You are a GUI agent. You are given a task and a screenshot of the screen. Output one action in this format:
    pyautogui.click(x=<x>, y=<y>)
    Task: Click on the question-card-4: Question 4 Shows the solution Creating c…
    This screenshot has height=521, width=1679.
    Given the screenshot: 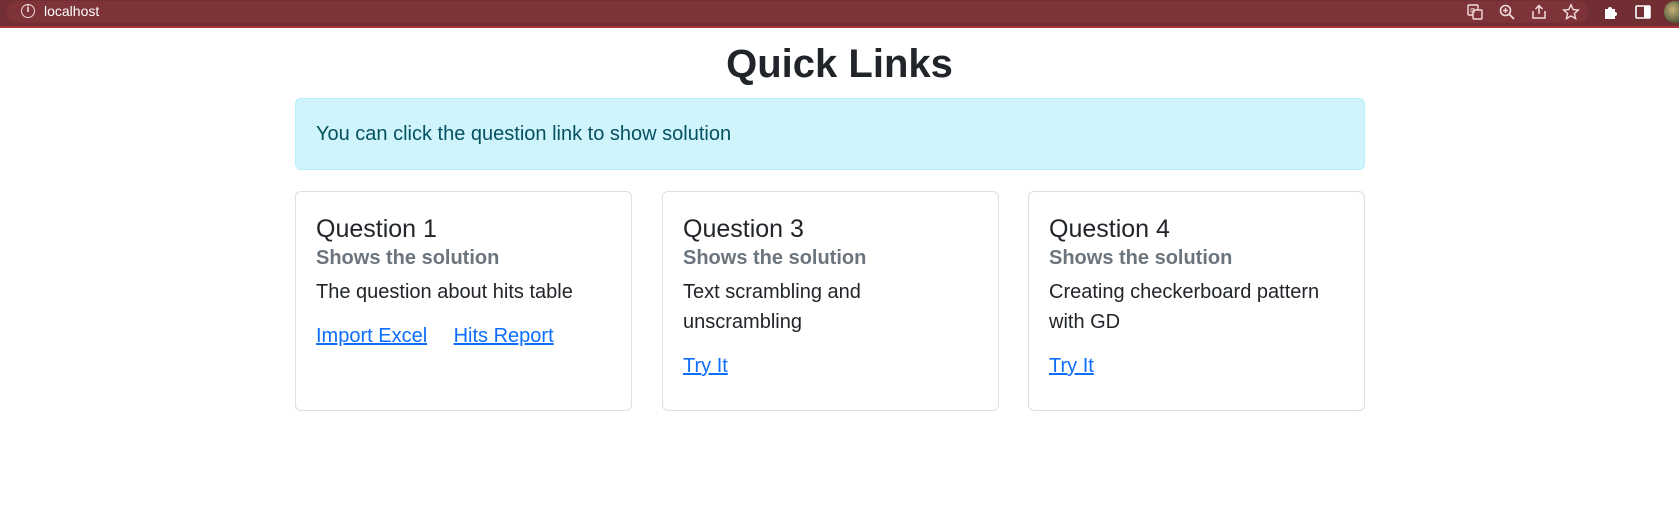 What is the action you would take?
    pyautogui.click(x=1196, y=301)
    